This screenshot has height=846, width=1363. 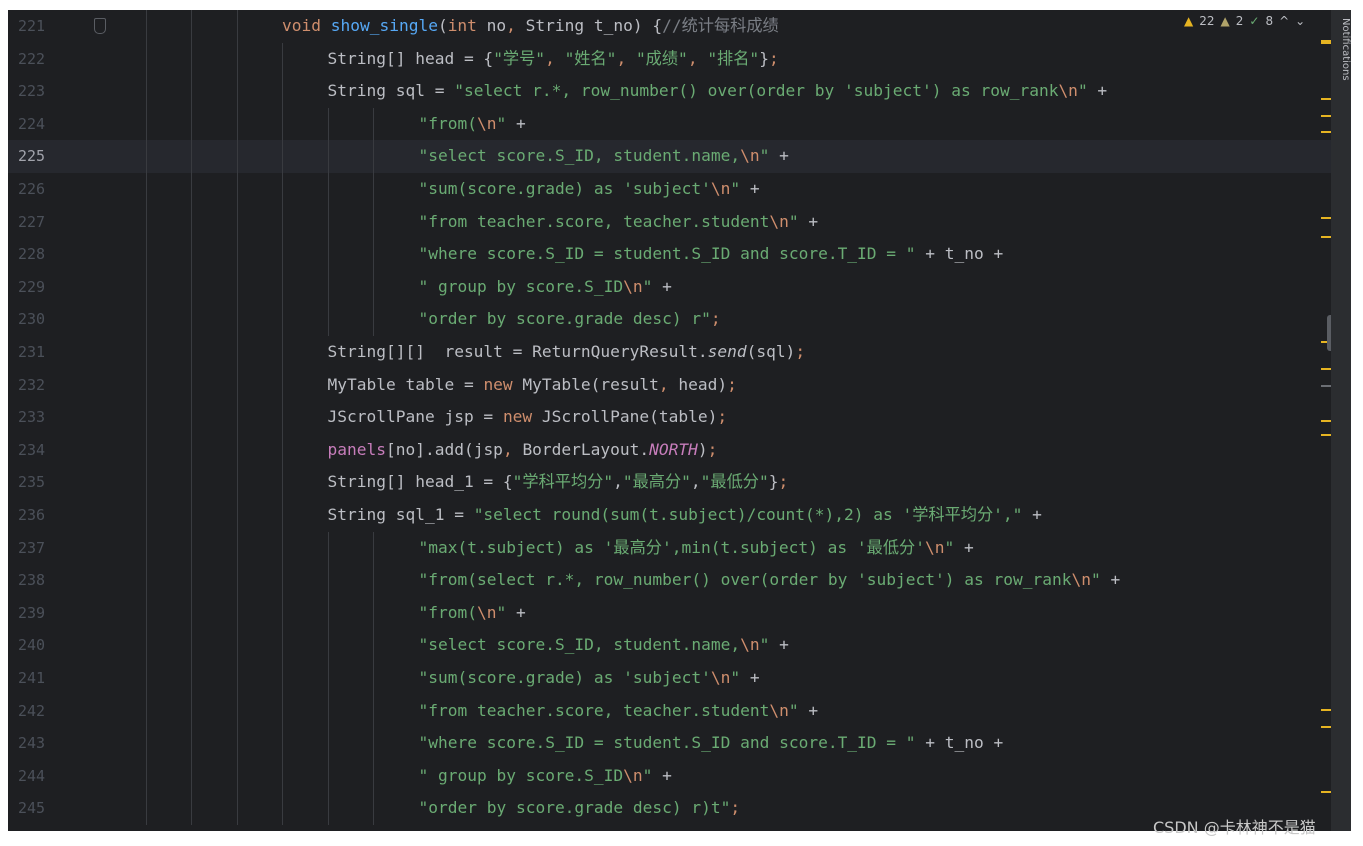 What do you see at coordinates (38, 59) in the screenshot?
I see `line-number: 222` at bounding box center [38, 59].